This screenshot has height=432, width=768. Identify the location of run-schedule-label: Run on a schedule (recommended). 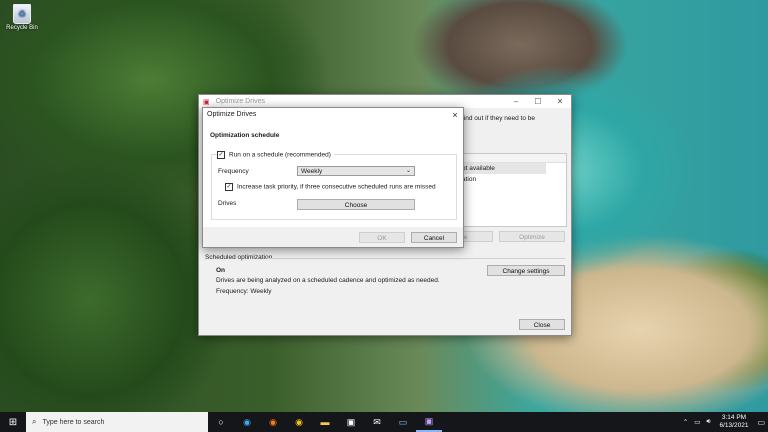
(280, 155).